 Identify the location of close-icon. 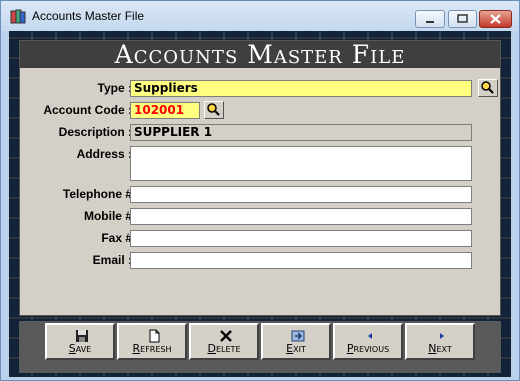
(495, 19).